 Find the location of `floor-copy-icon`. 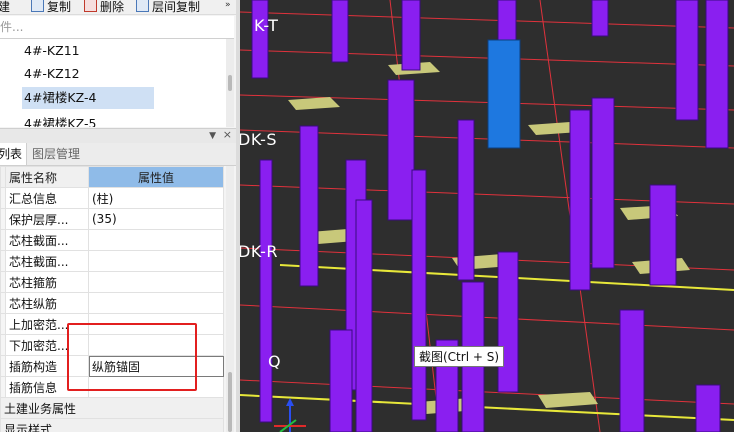

floor-copy-icon is located at coordinates (142, 6).